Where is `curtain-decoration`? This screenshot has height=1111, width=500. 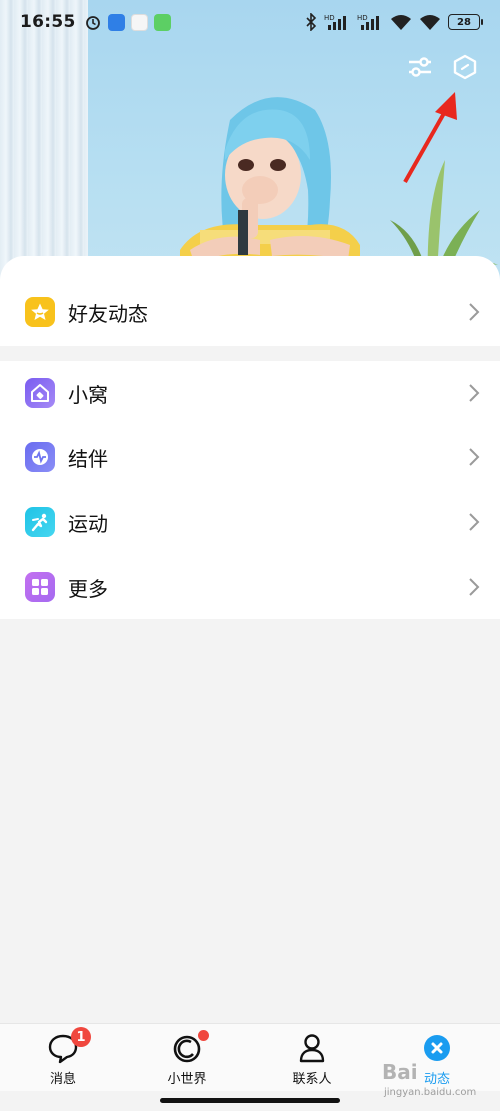
curtain-decoration is located at coordinates (44, 150).